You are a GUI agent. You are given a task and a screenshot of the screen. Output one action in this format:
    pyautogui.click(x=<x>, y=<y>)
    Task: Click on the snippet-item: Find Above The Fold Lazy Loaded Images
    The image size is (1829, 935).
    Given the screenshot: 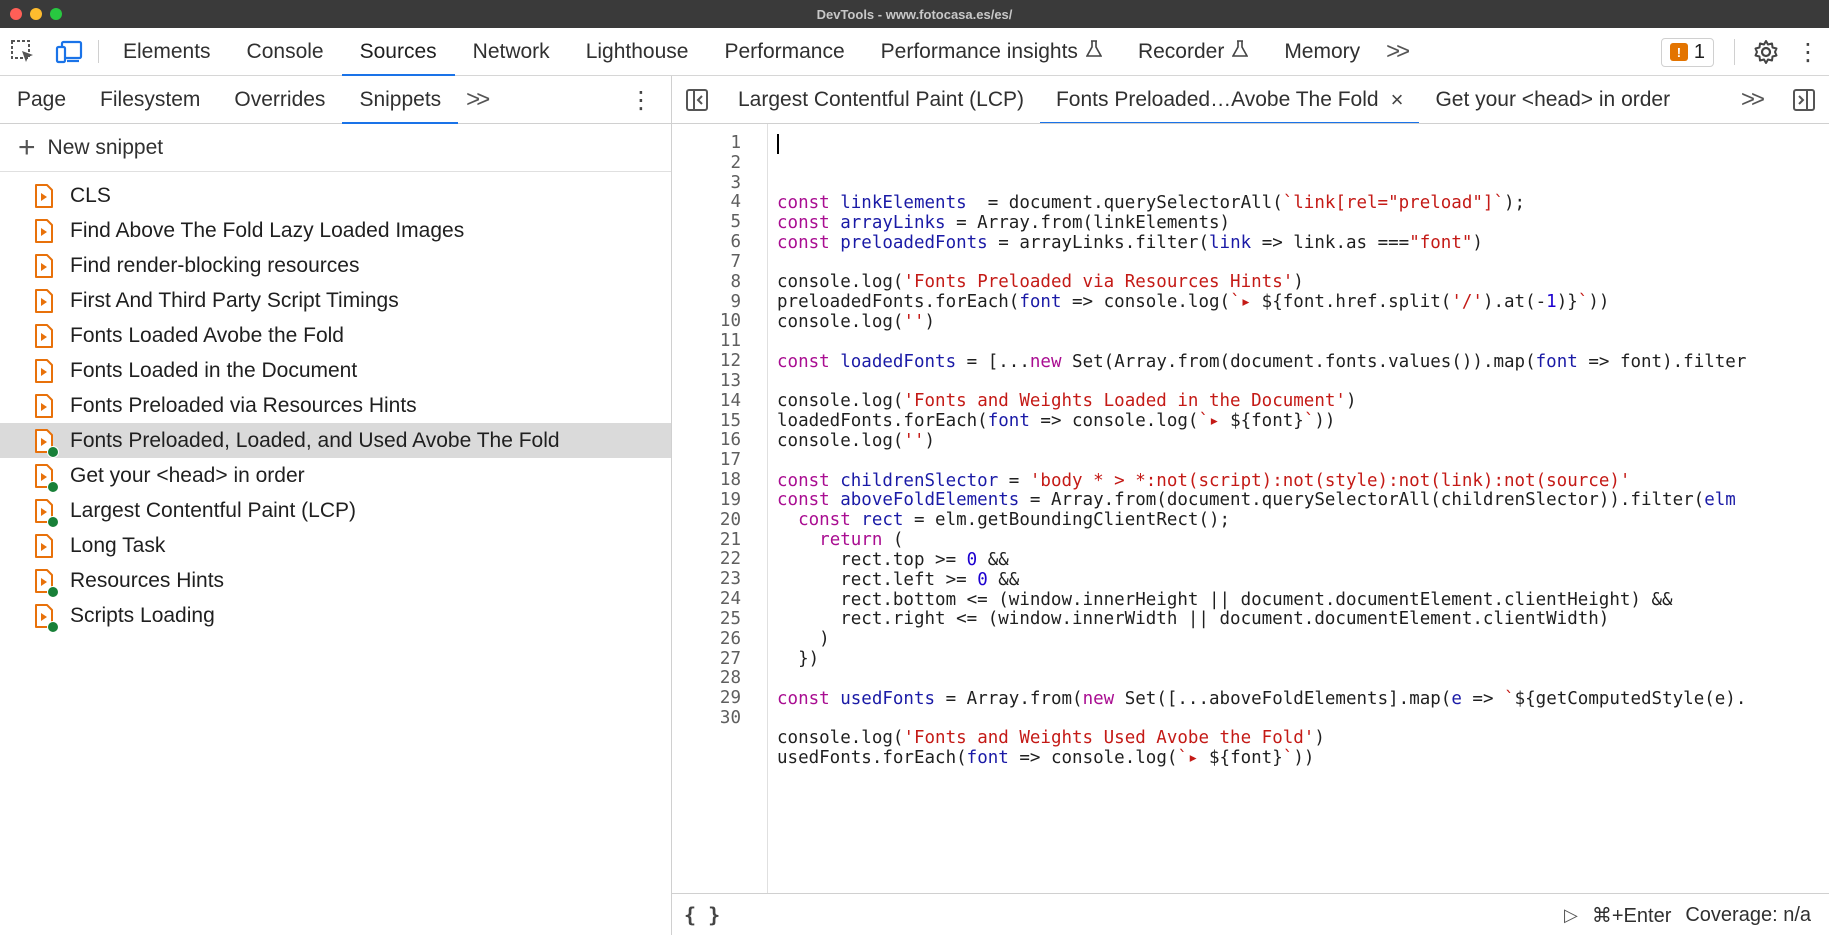 What is the action you would take?
    pyautogui.click(x=335, y=230)
    